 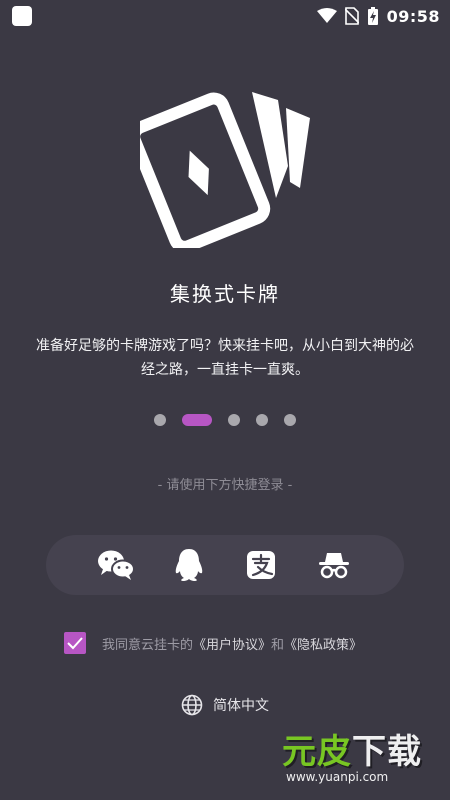 I want to click on quick-login-bar, so click(x=225, y=565).